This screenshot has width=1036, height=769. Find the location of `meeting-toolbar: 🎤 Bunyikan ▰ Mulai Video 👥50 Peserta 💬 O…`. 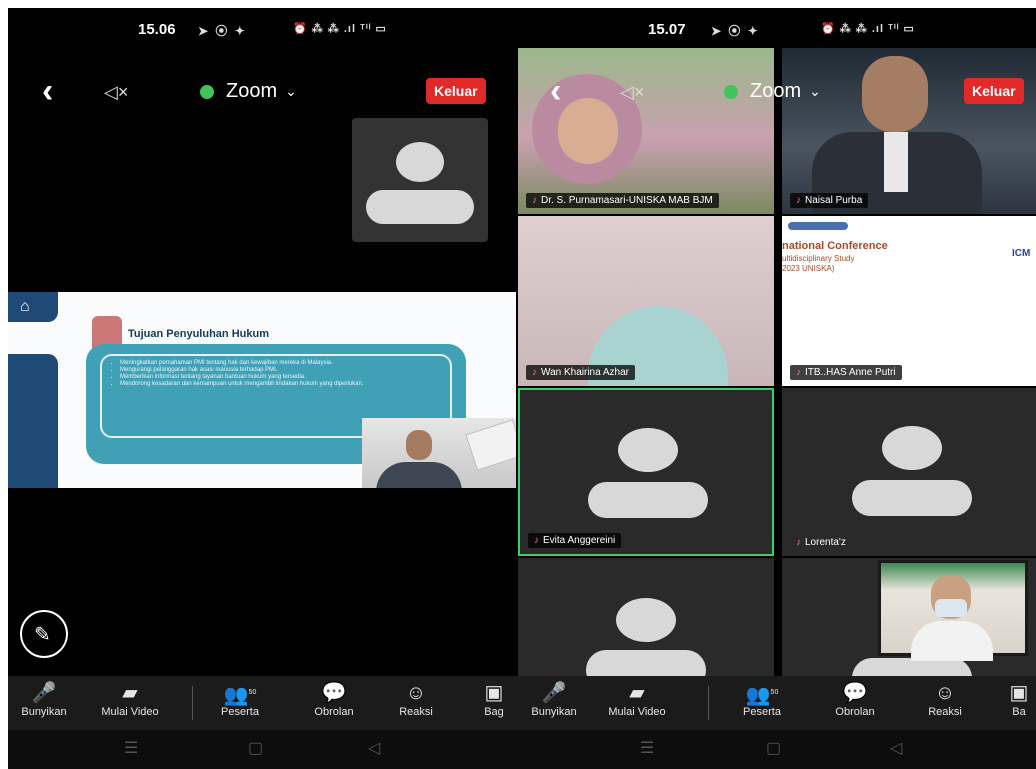

meeting-toolbar: 🎤 Bunyikan ▰ Mulai Video 👥50 Peserta 💬 O… is located at coordinates (262, 703).